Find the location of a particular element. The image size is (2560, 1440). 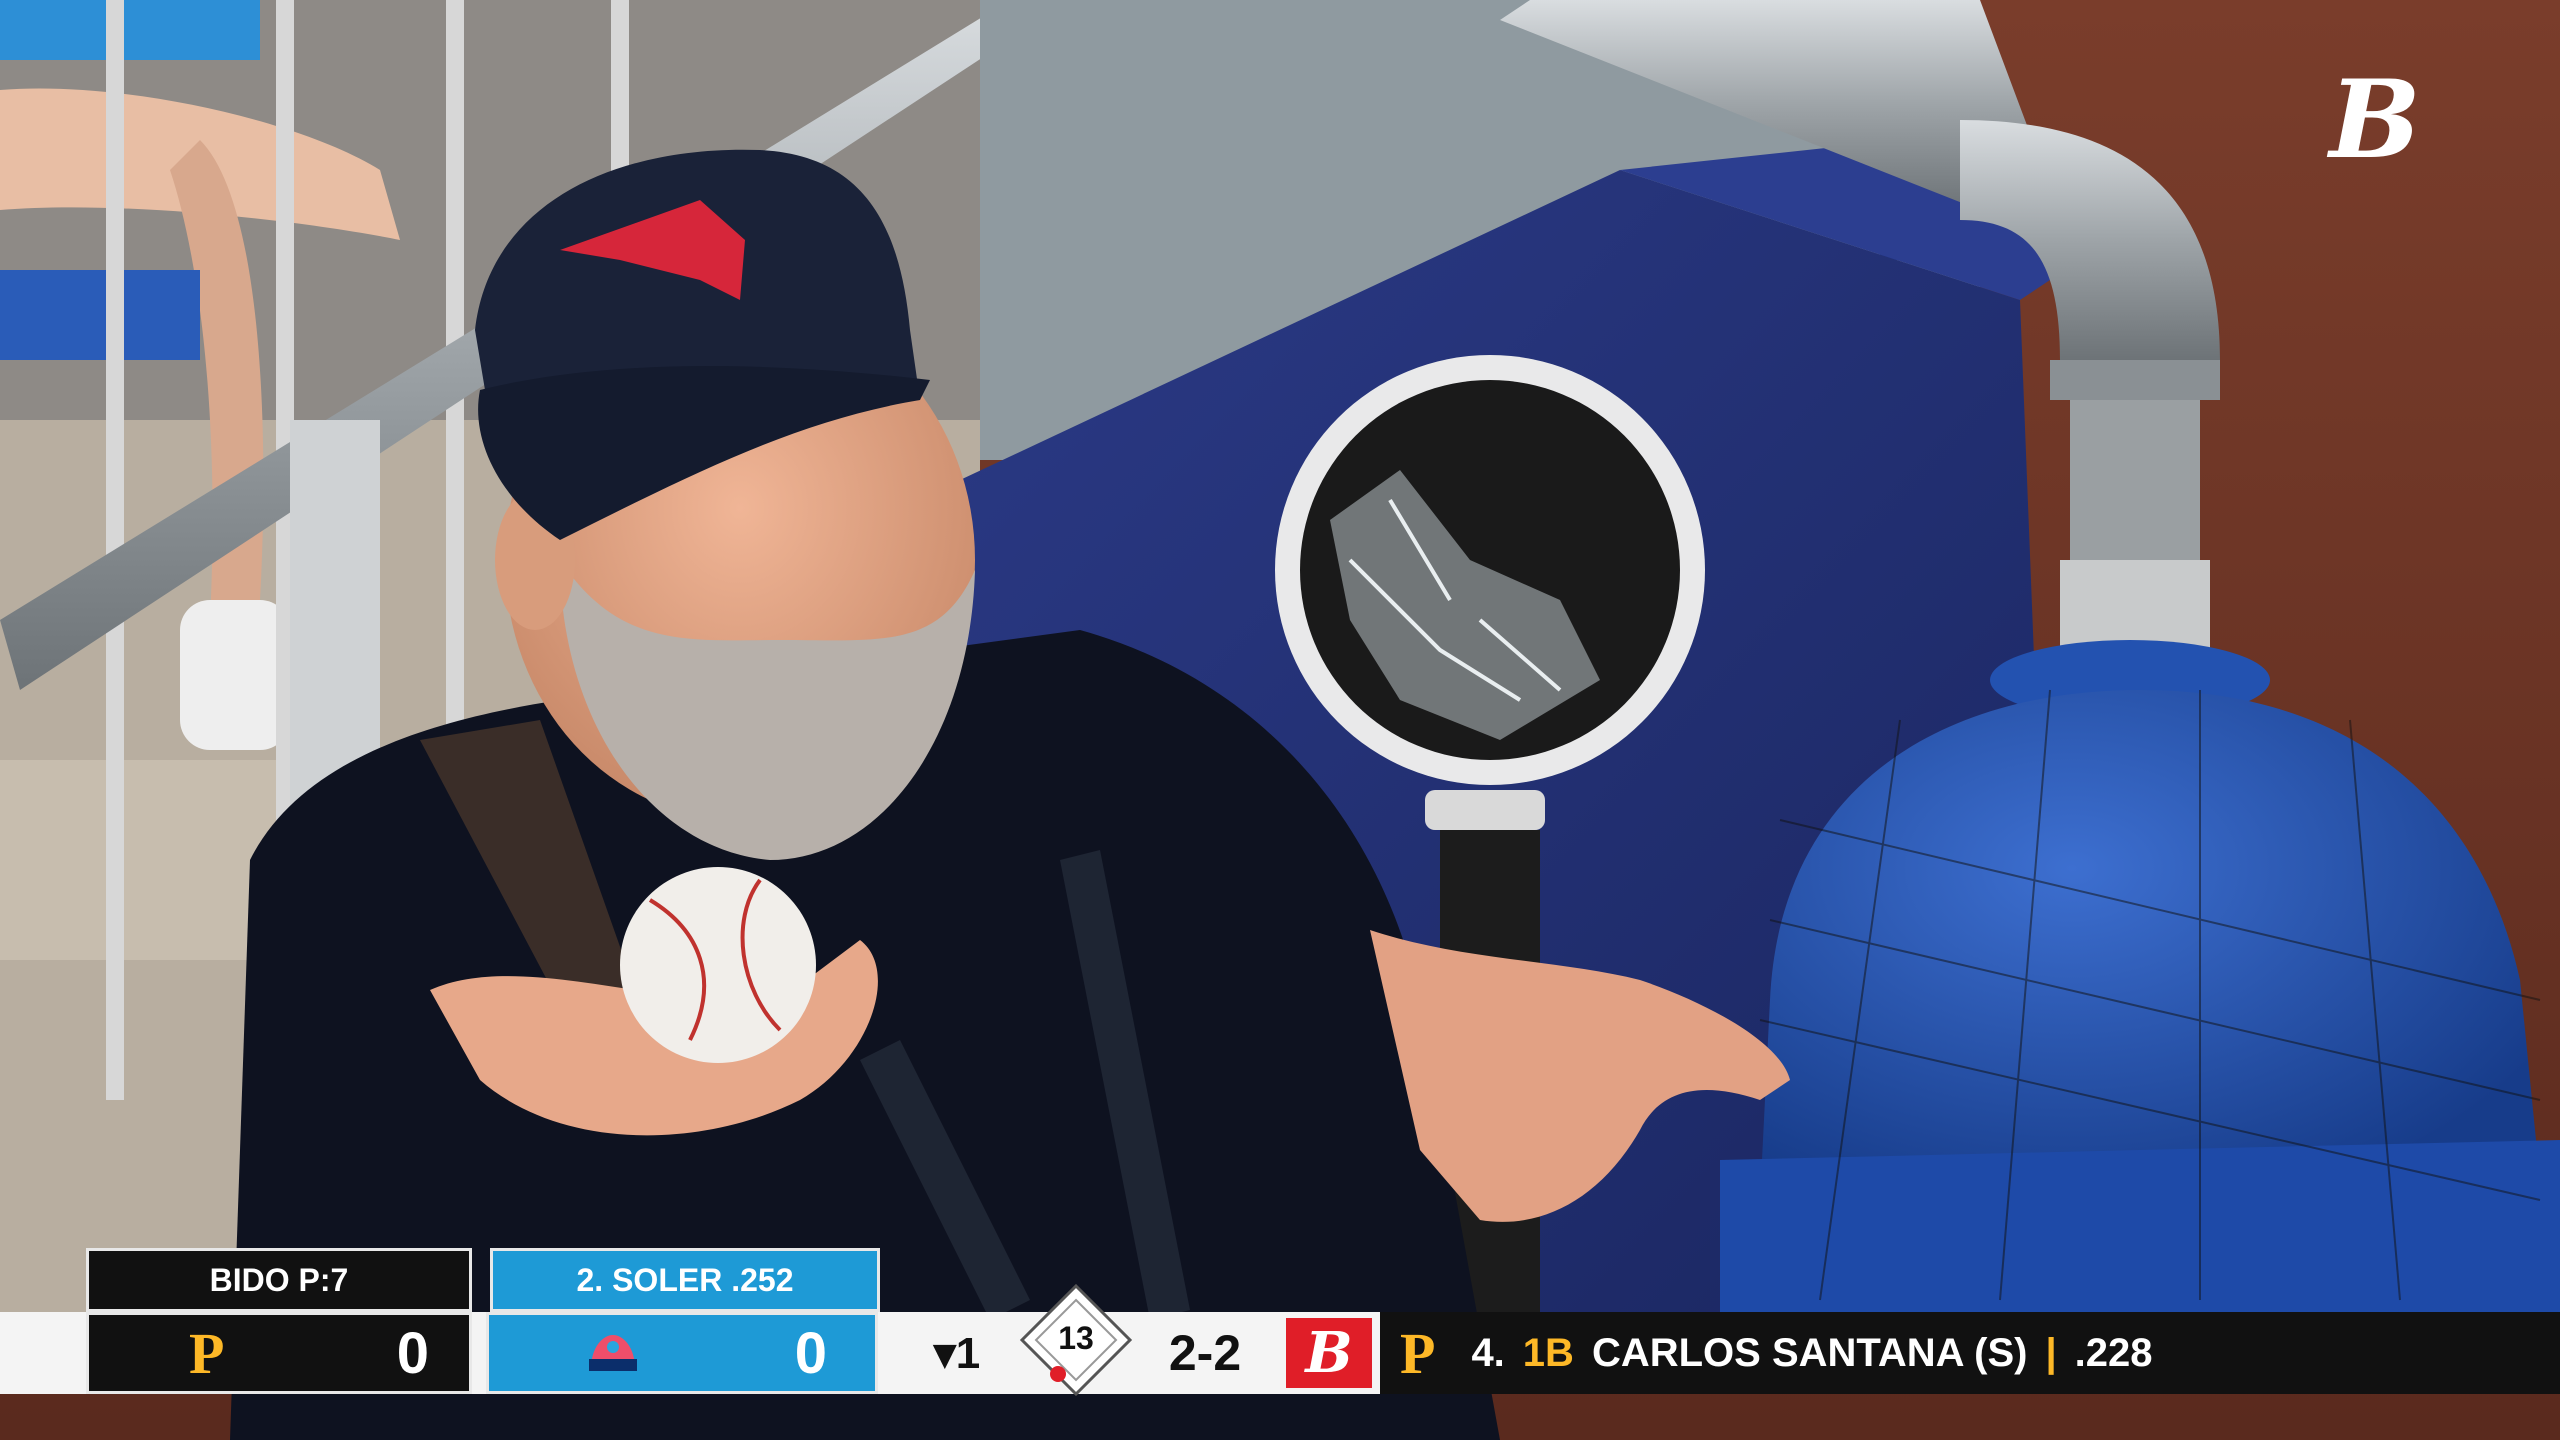

count-text: 2-2 is located at coordinates (1205, 1353).